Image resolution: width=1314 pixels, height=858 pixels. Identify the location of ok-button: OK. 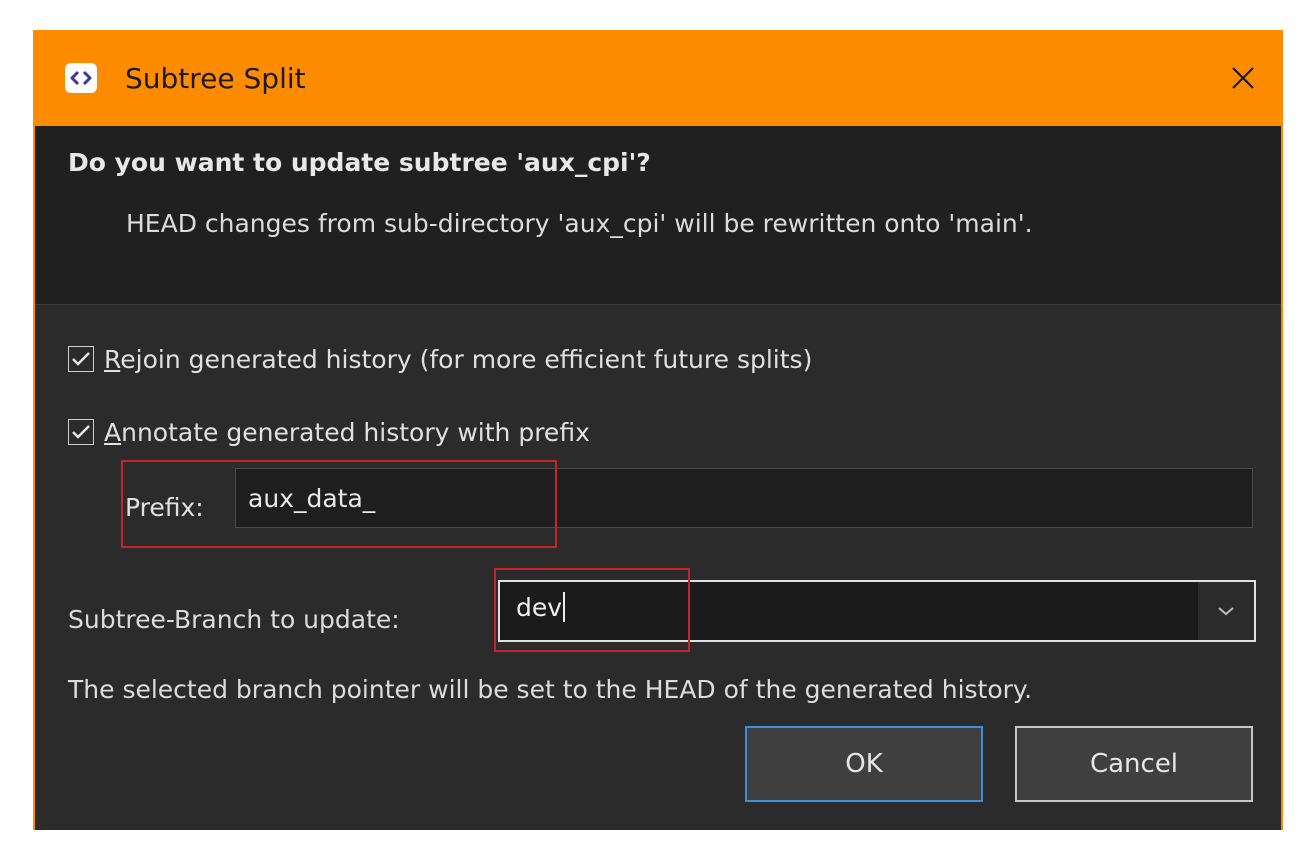
(864, 764).